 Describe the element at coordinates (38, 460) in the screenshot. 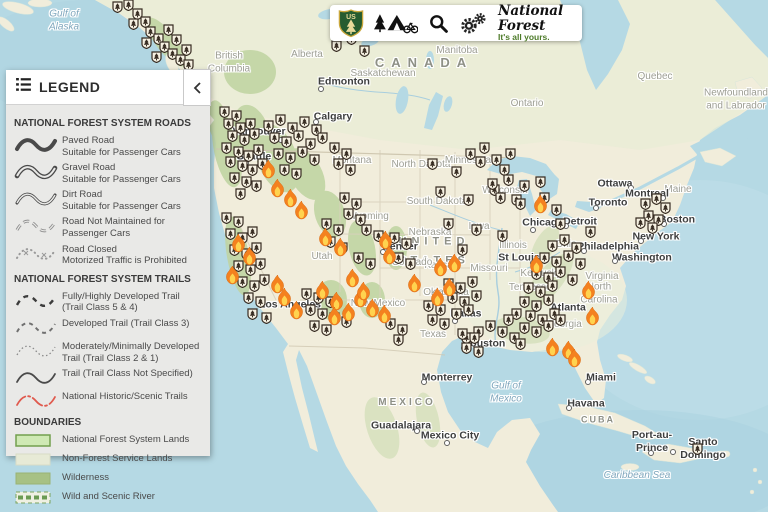

I see `nonfs-swatch-icon` at that location.